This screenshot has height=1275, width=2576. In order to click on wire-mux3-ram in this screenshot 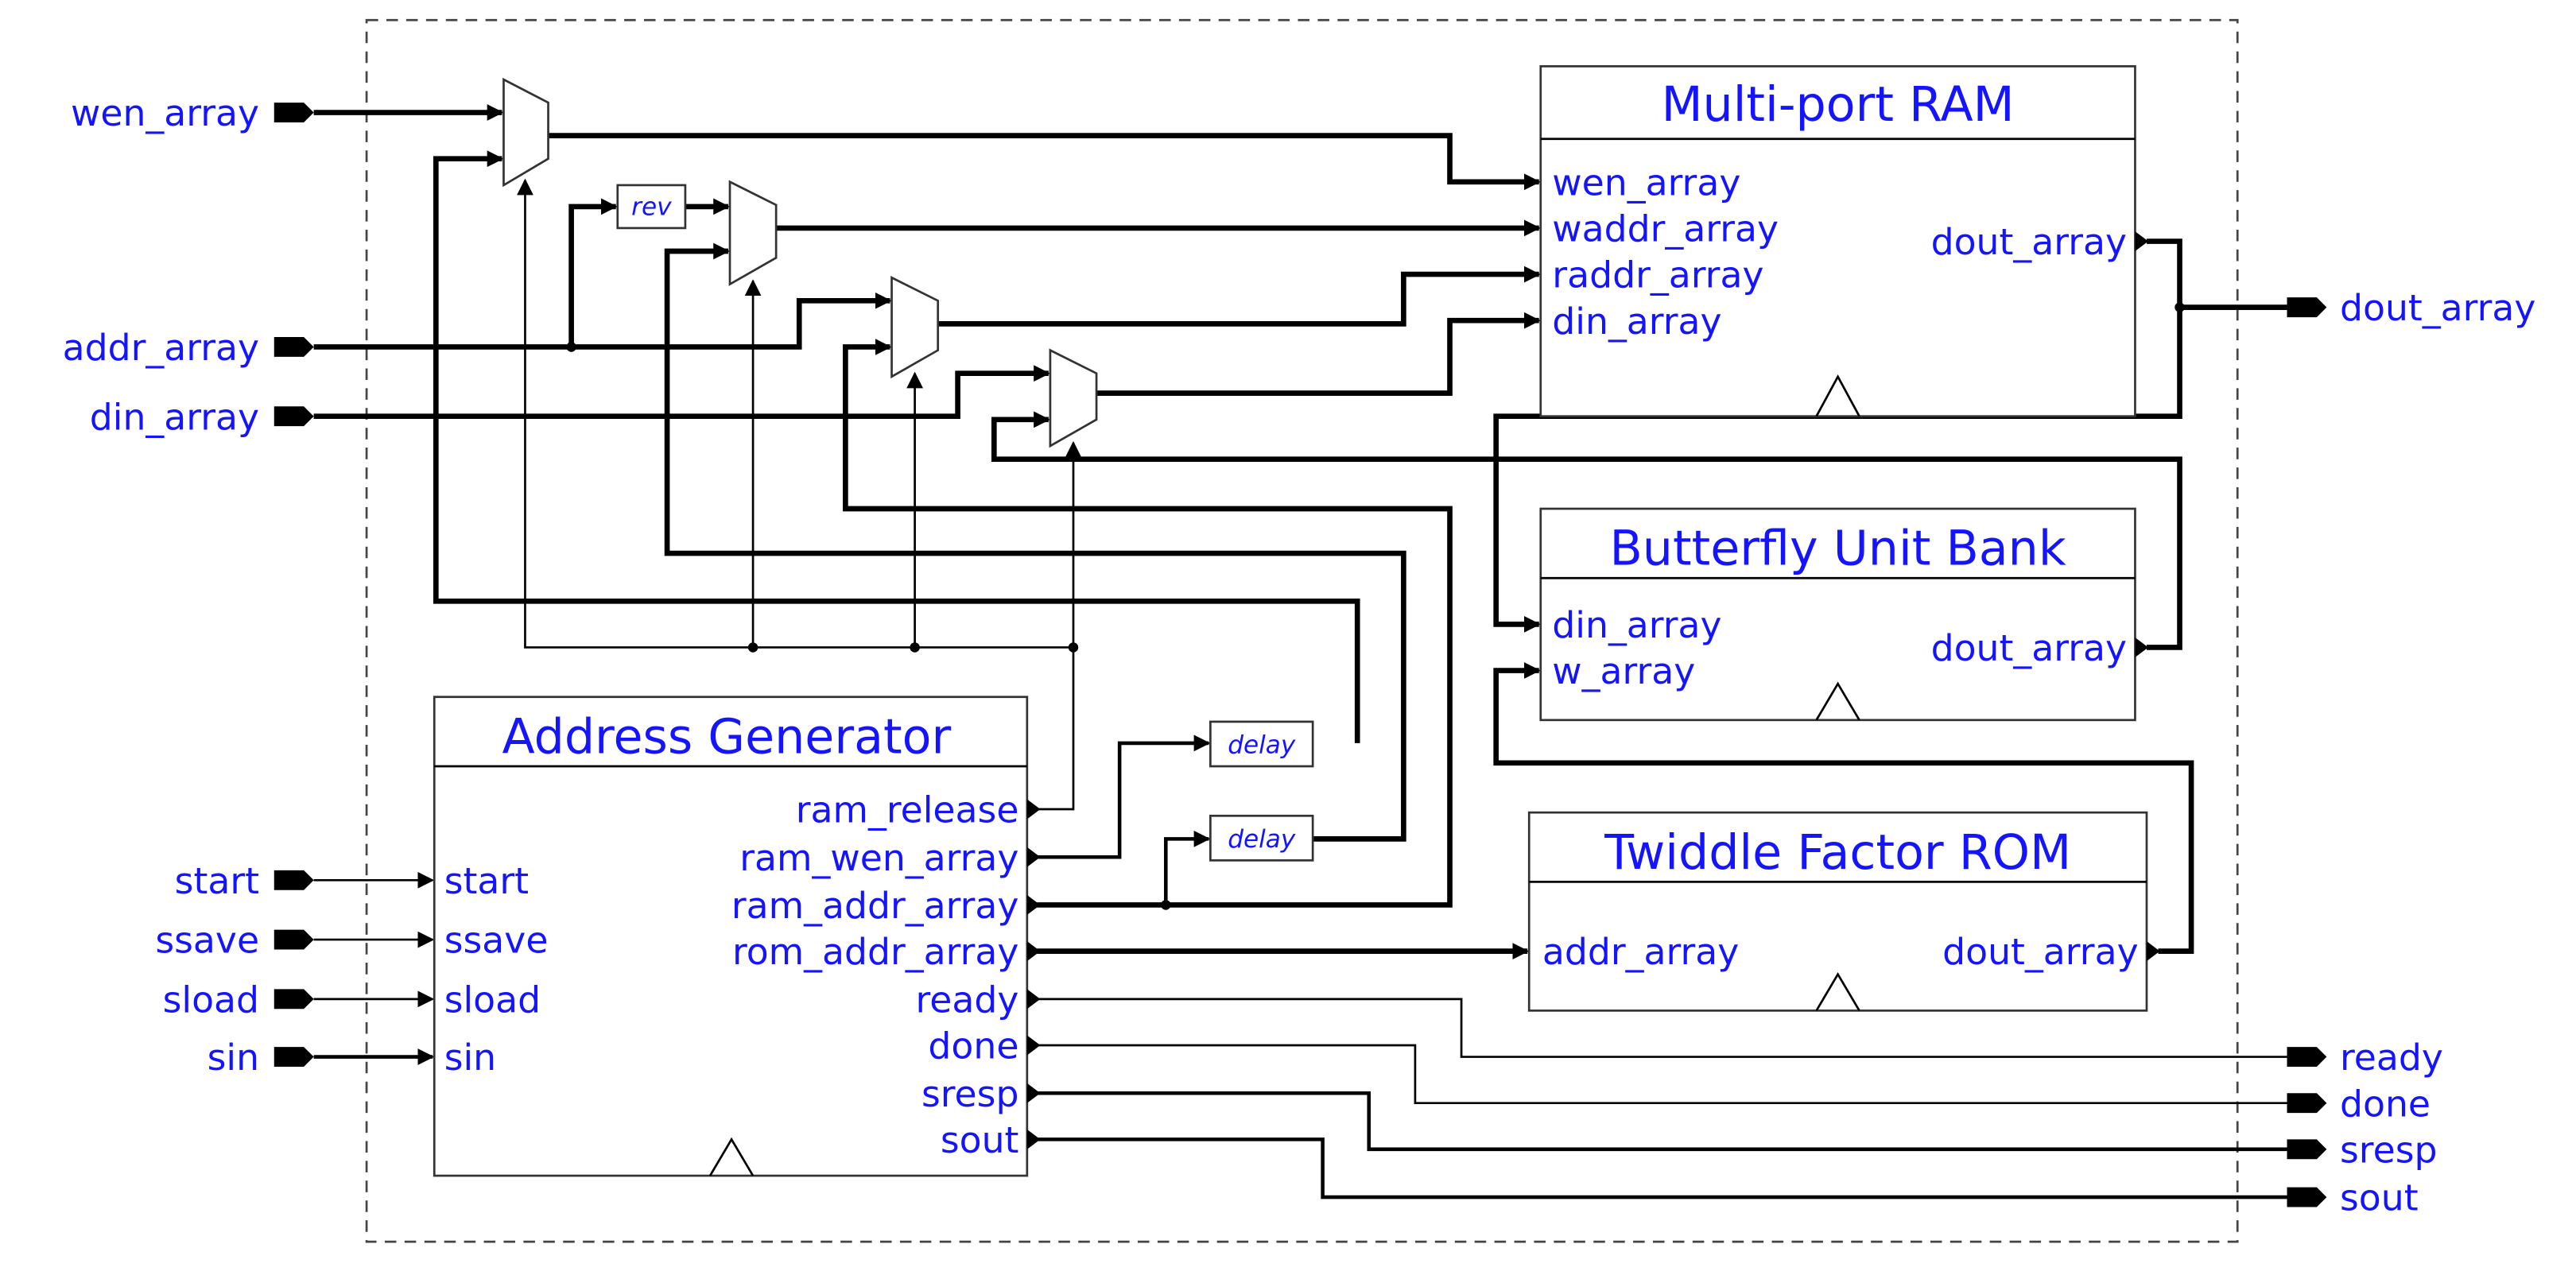, I will do `click(1239, 296)`.